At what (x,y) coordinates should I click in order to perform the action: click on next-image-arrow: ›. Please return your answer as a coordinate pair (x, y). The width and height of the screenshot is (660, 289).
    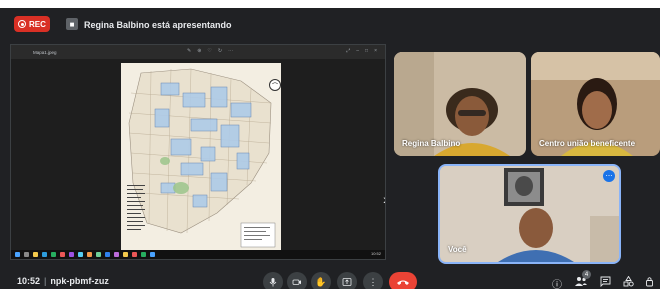
    Looking at the image, I should click on (384, 199).